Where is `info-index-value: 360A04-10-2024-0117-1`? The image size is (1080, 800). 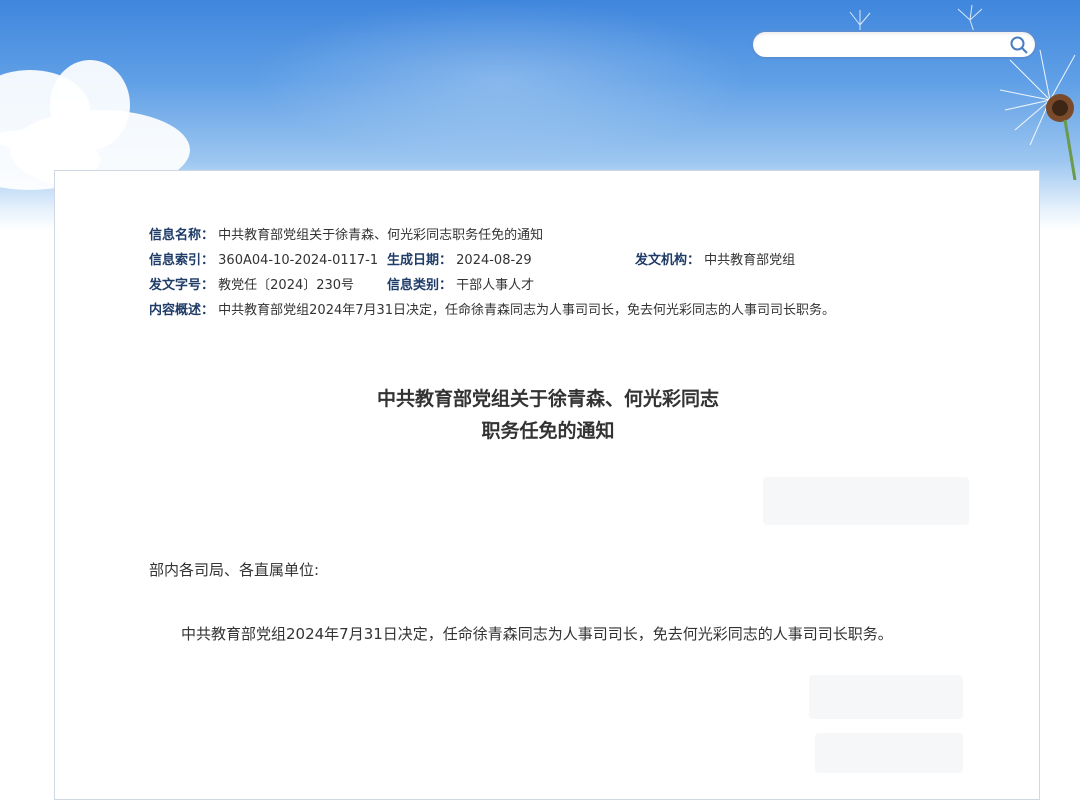
info-index-value: 360A04-10-2024-0117-1 is located at coordinates (298, 260).